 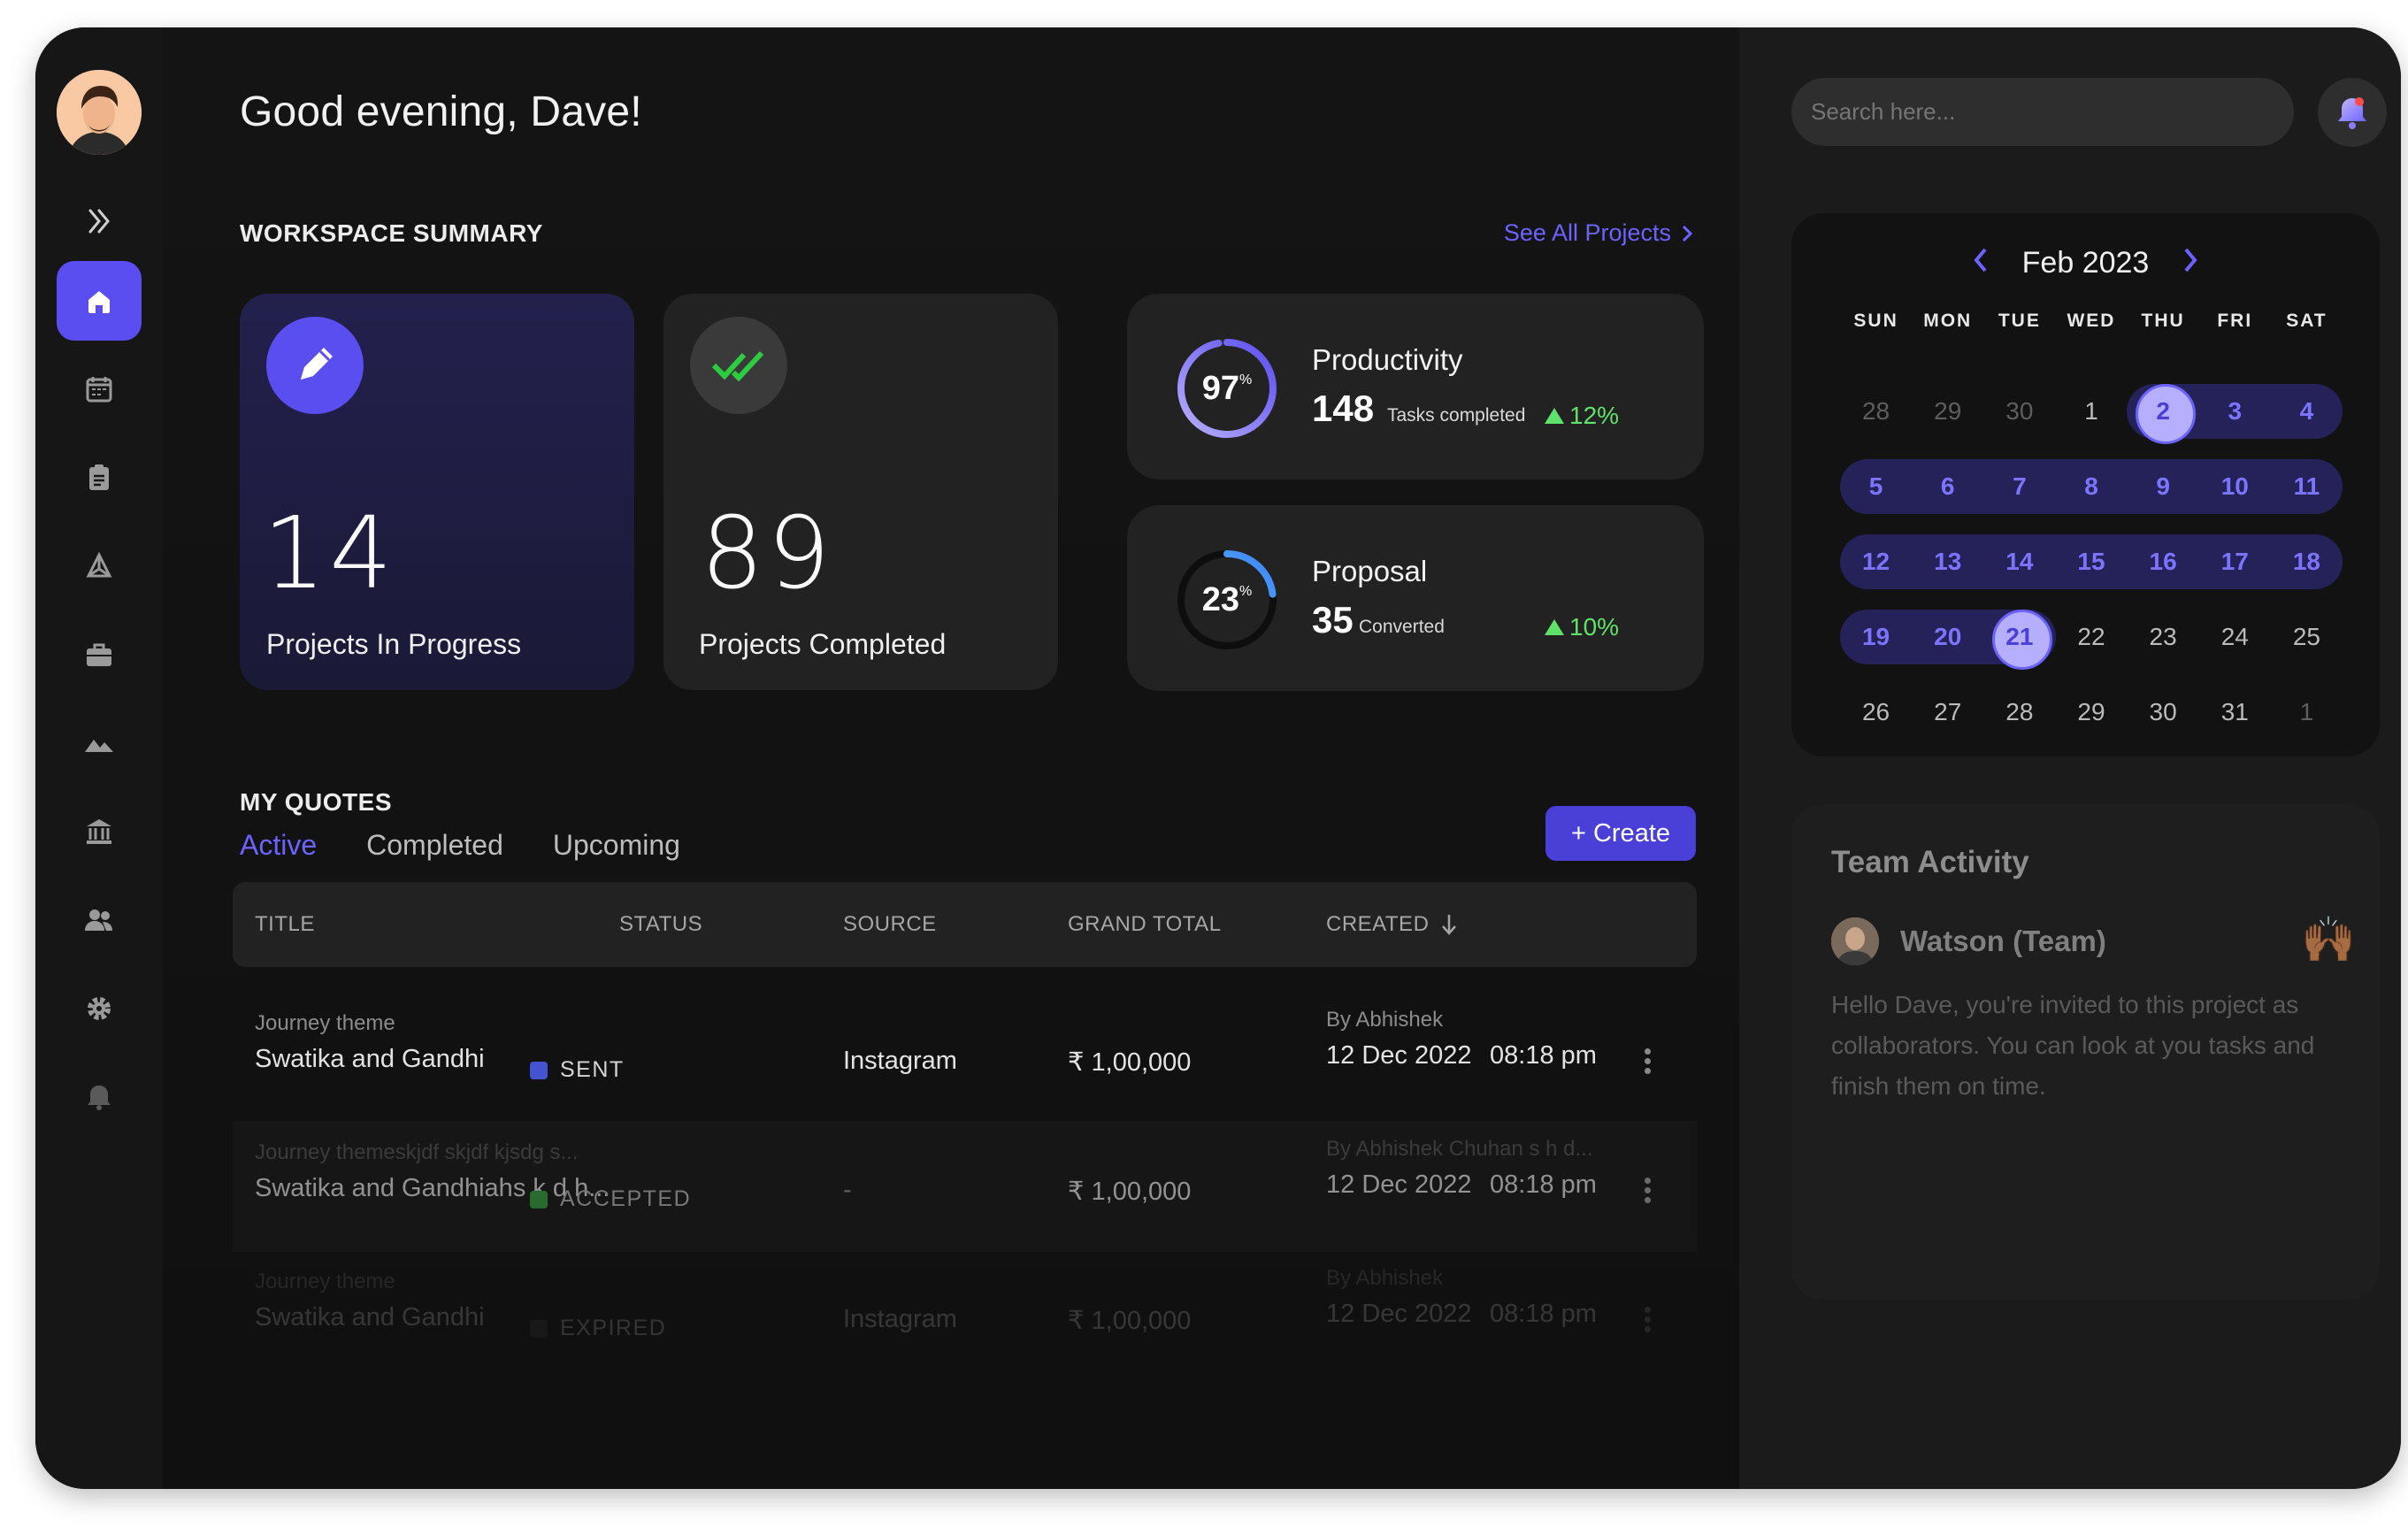 I want to click on calendar-day: 27, so click(x=1948, y=712).